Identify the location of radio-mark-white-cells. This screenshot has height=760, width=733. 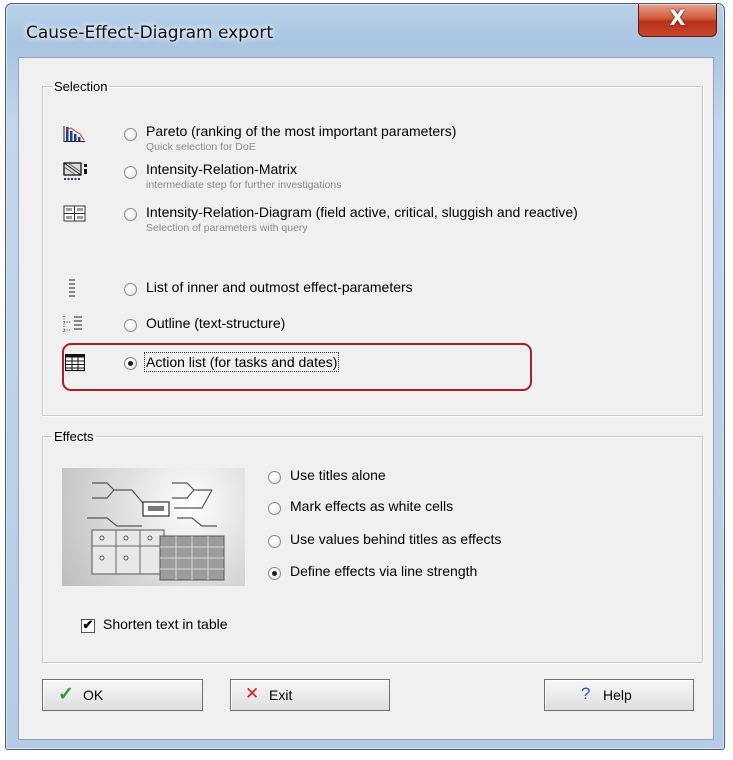
(274, 508).